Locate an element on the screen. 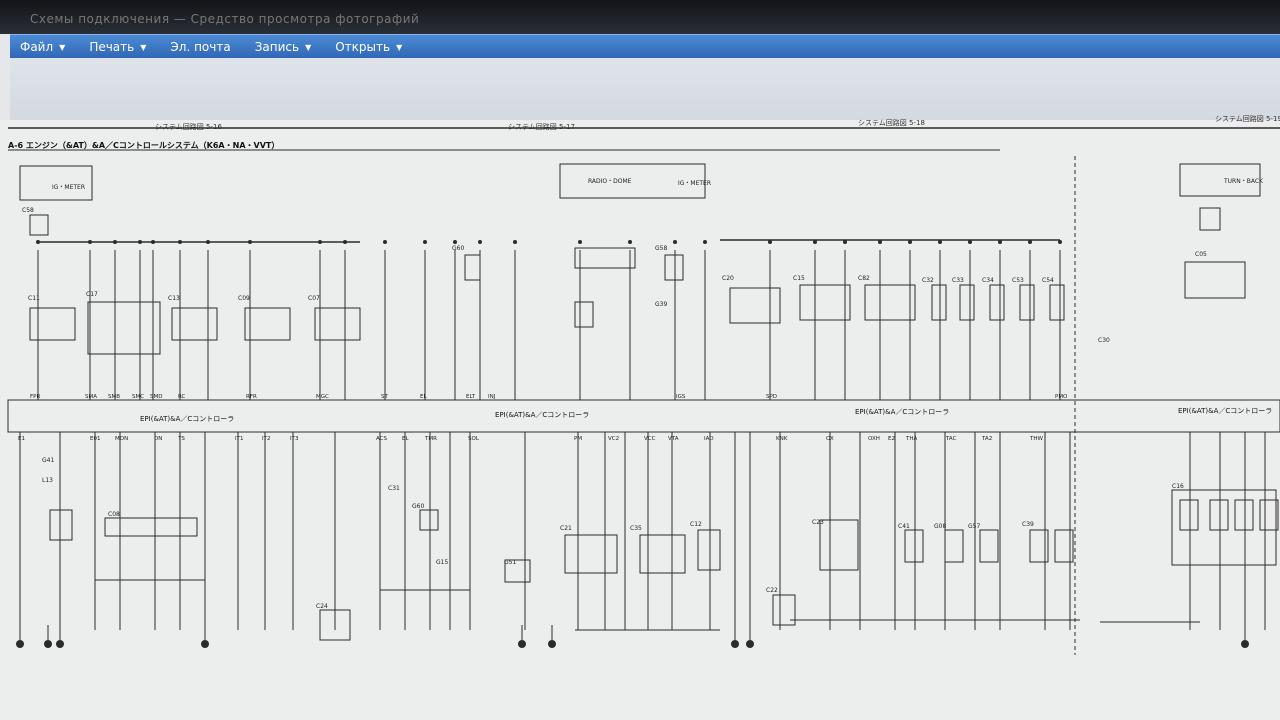 This screenshot has height=720, width=1280. connector-label: C53 is located at coordinates (1018, 280).